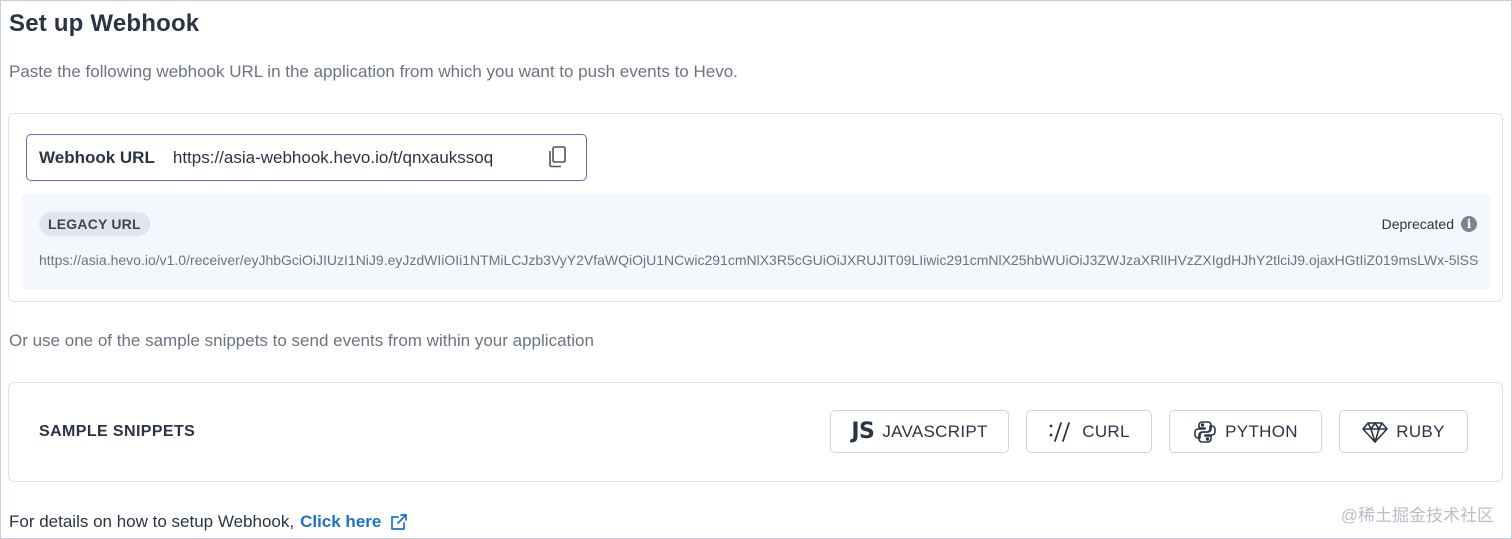 Image resolution: width=1512 pixels, height=539 pixels. Describe the element at coordinates (863, 431) in the screenshot. I see `js-icon: JS` at that location.